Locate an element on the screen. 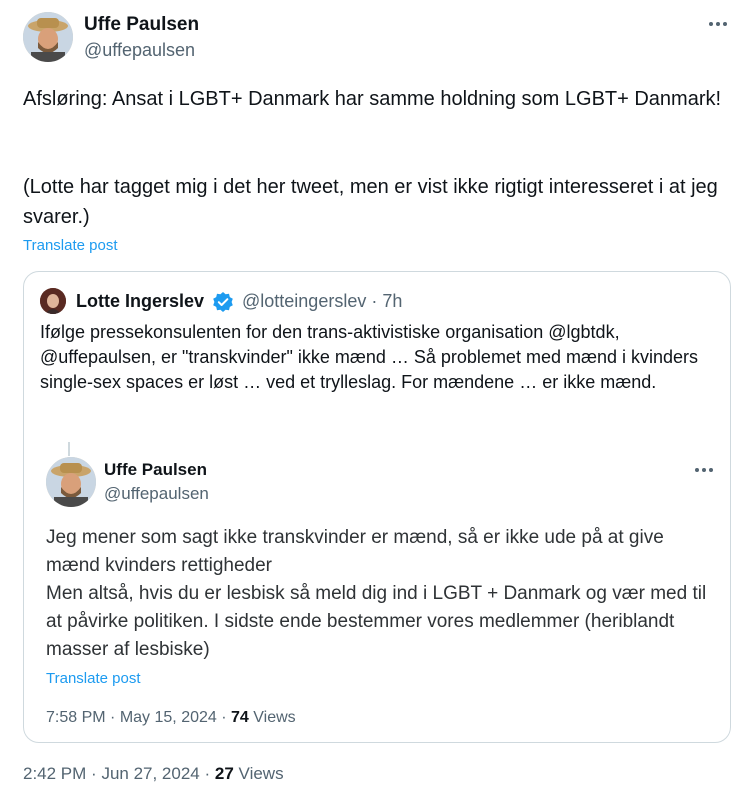 Image resolution: width=748 pixels, height=796 pixels. translate-post-link: Translate post is located at coordinates (70, 245).